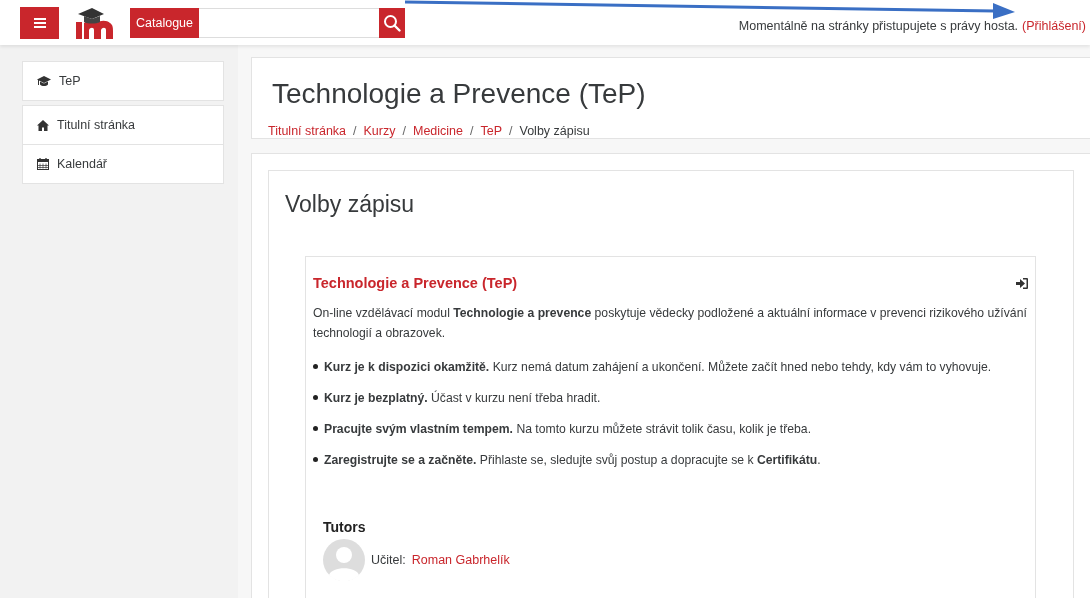  I want to click on bullet-text: Pracujte svým vlastním tempem. Na tomto kurzu můžete strávit tolik času, kolik je třeba., so click(568, 428).